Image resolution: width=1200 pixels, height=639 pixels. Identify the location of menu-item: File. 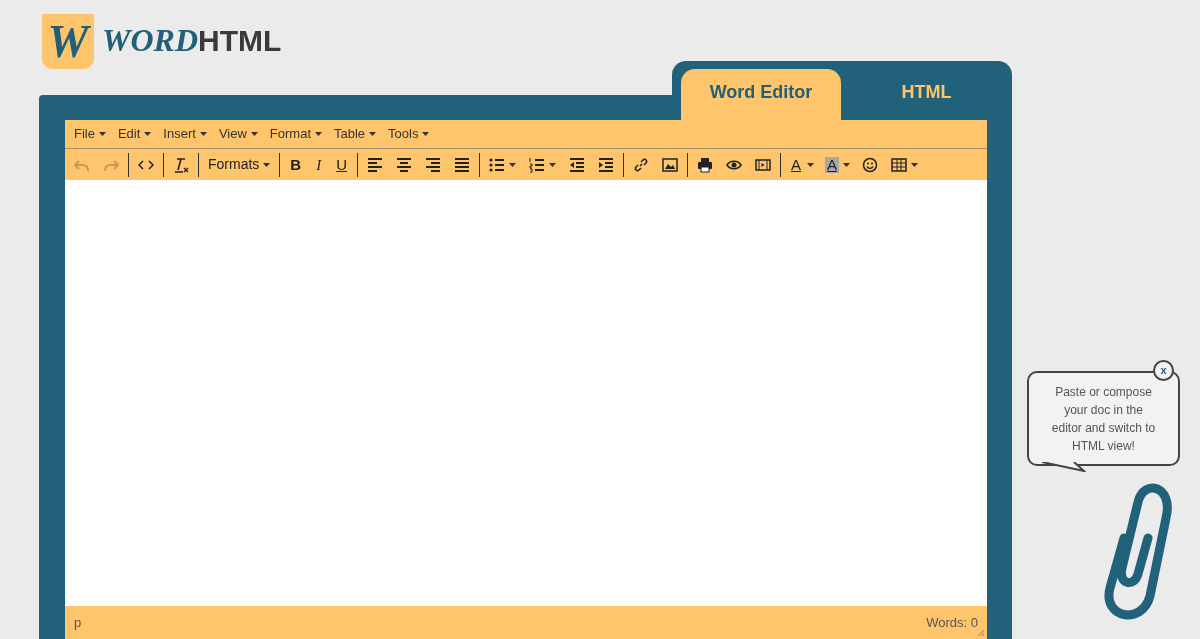
(90, 134).